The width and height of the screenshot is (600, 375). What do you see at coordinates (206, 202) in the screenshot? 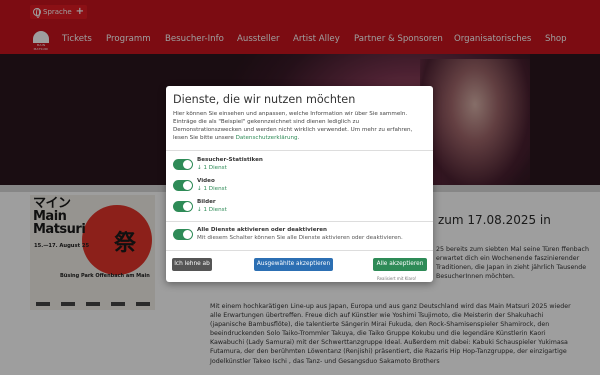
I see `service-name: Bilder` at bounding box center [206, 202].